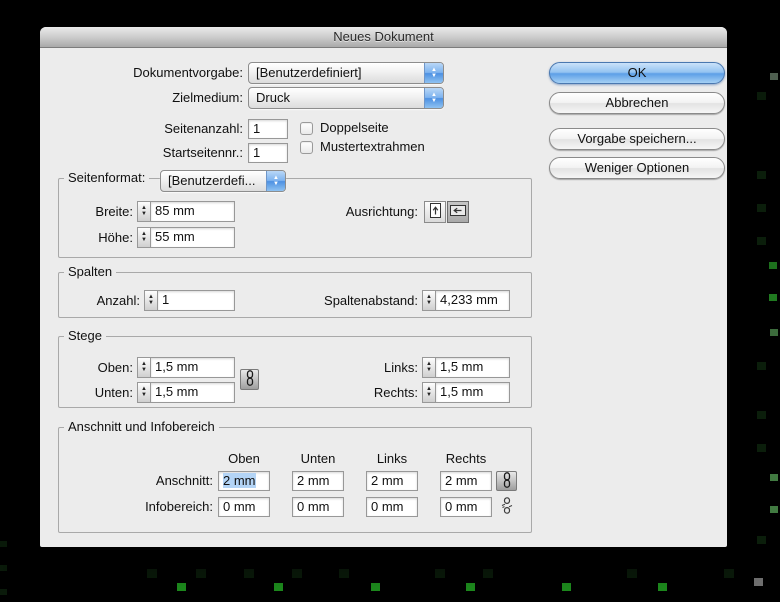 The height and width of the screenshot is (602, 780). I want to click on dokumentvorgabe-dropdown: [Benutzerdefiniert] ▲ ▼, so click(346, 73).